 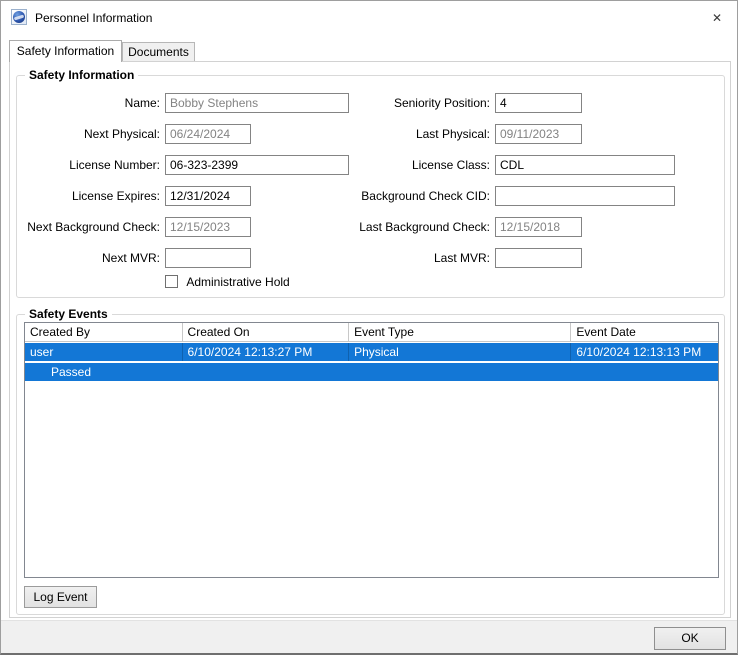 What do you see at coordinates (538, 227) in the screenshot?
I see `last-background-check-input` at bounding box center [538, 227].